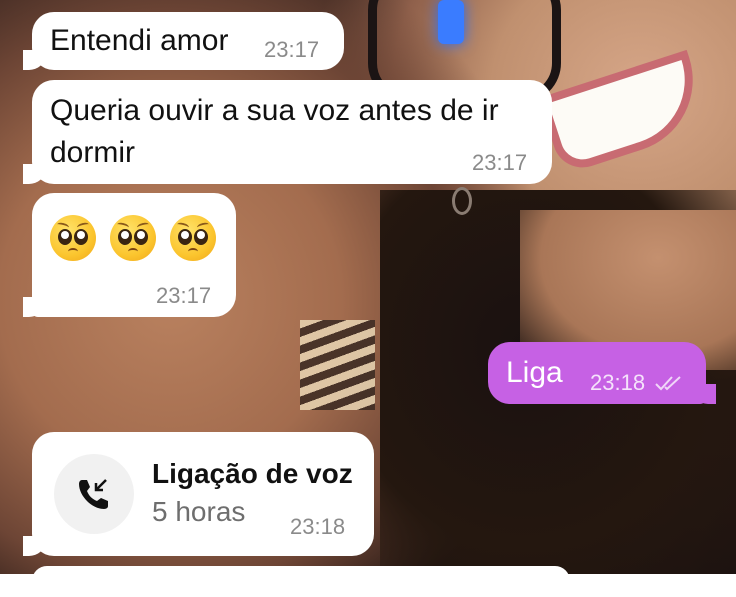 This screenshot has height=597, width=736. What do you see at coordinates (93, 152) in the screenshot?
I see `message-text-line-2: dormir` at bounding box center [93, 152].